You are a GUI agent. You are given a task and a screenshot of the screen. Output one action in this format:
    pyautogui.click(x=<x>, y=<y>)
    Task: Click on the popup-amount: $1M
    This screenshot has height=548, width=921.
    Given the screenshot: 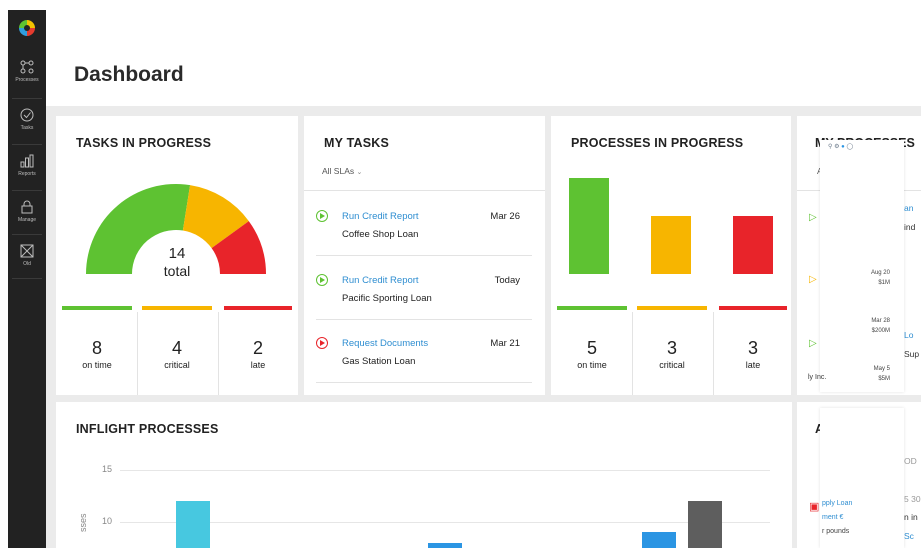 What is the action you would take?
    pyautogui.click(x=884, y=283)
    